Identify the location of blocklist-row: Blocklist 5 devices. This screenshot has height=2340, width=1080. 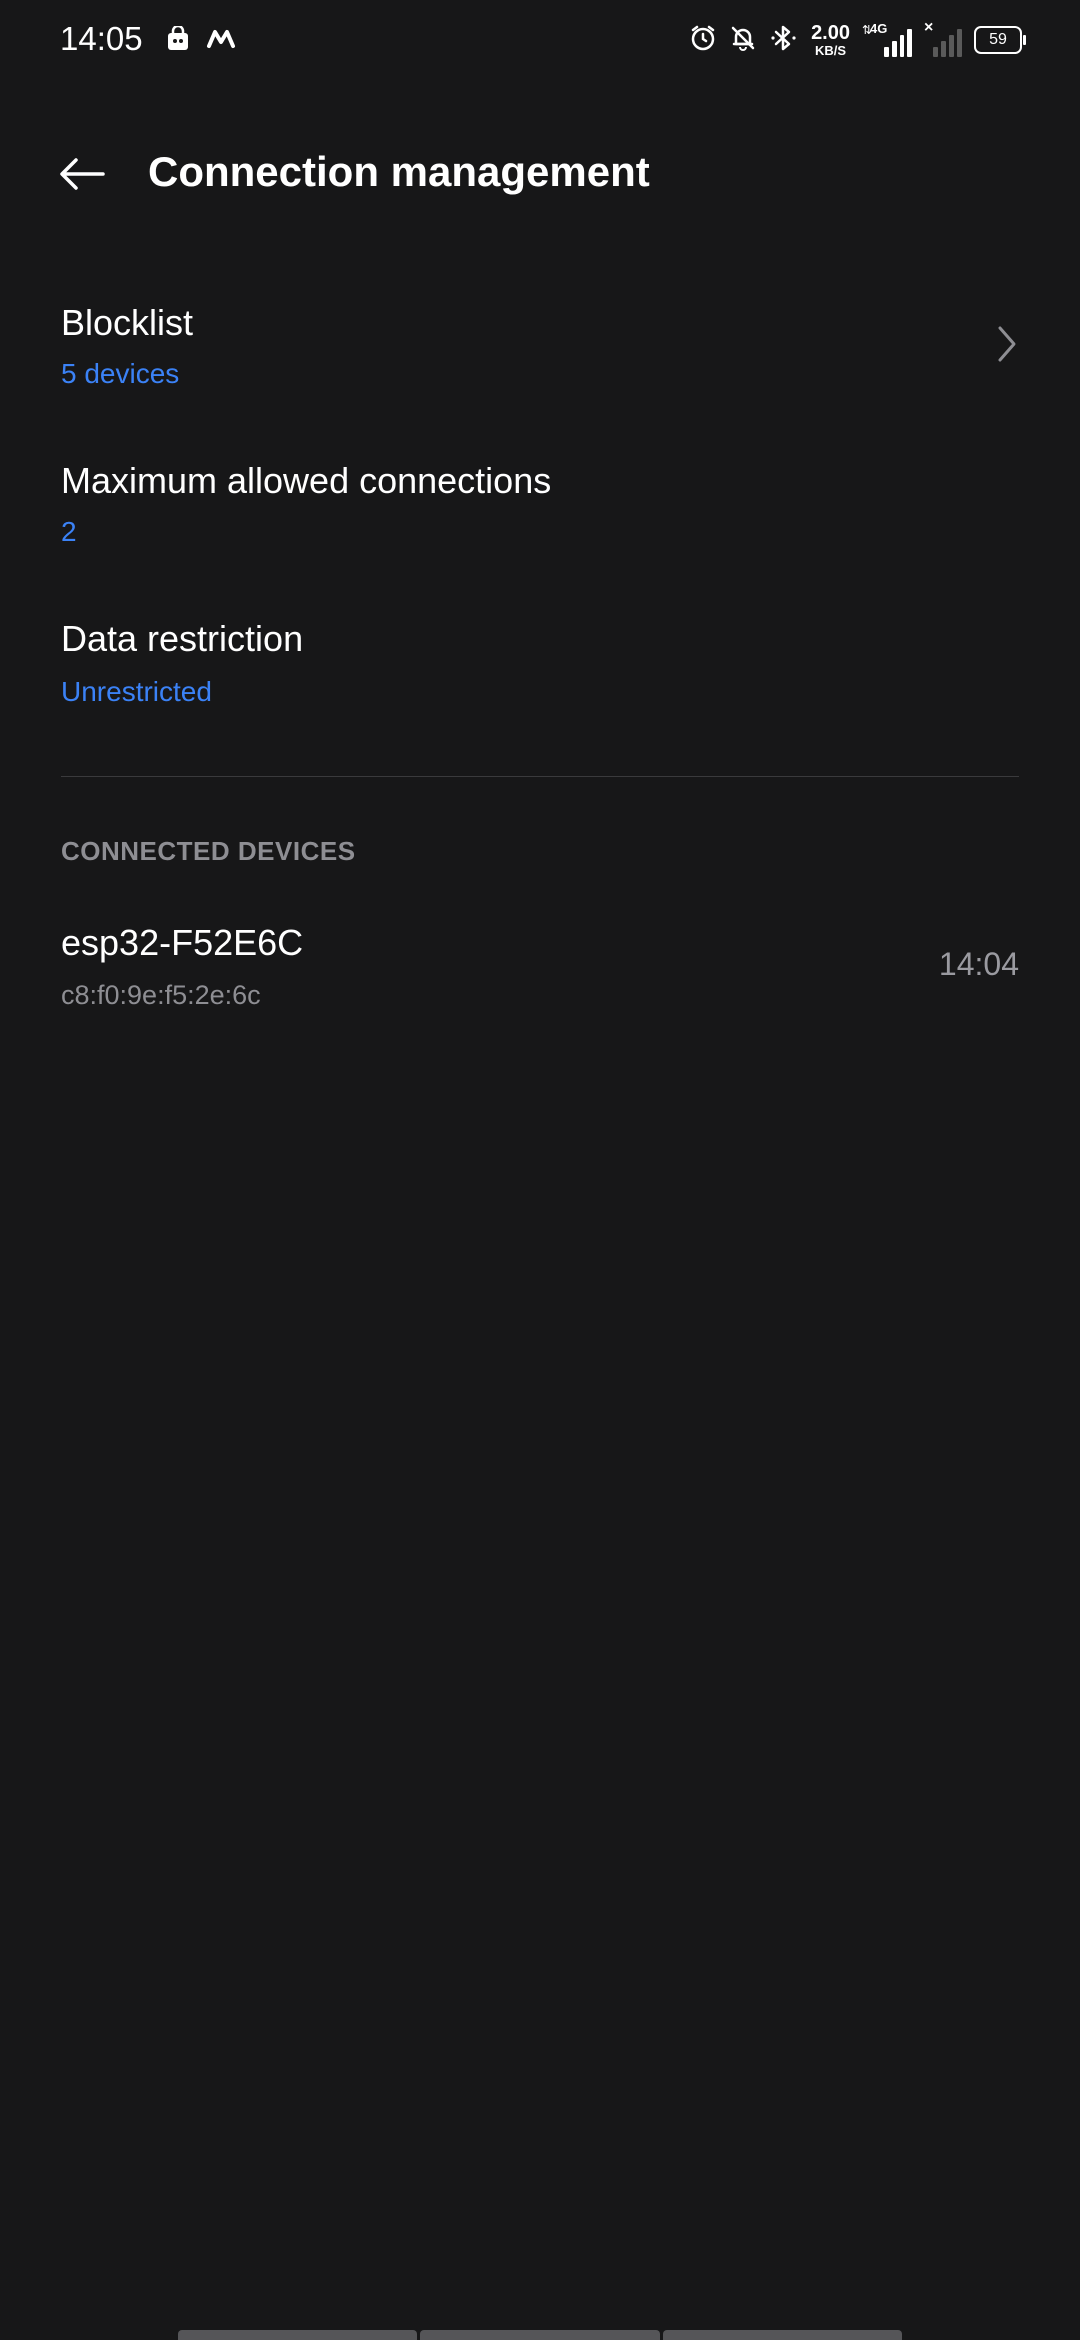
(540, 345).